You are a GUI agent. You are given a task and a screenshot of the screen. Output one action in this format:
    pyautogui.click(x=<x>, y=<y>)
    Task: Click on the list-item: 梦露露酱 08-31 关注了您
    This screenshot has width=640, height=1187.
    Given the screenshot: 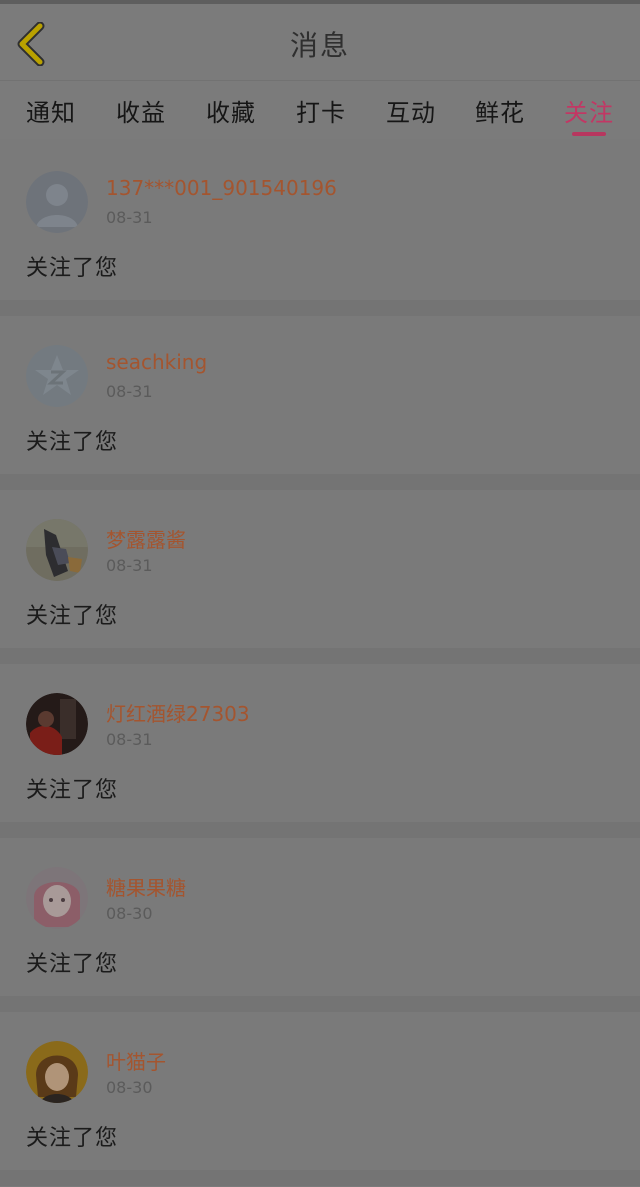 What is the action you would take?
    pyautogui.click(x=320, y=569)
    